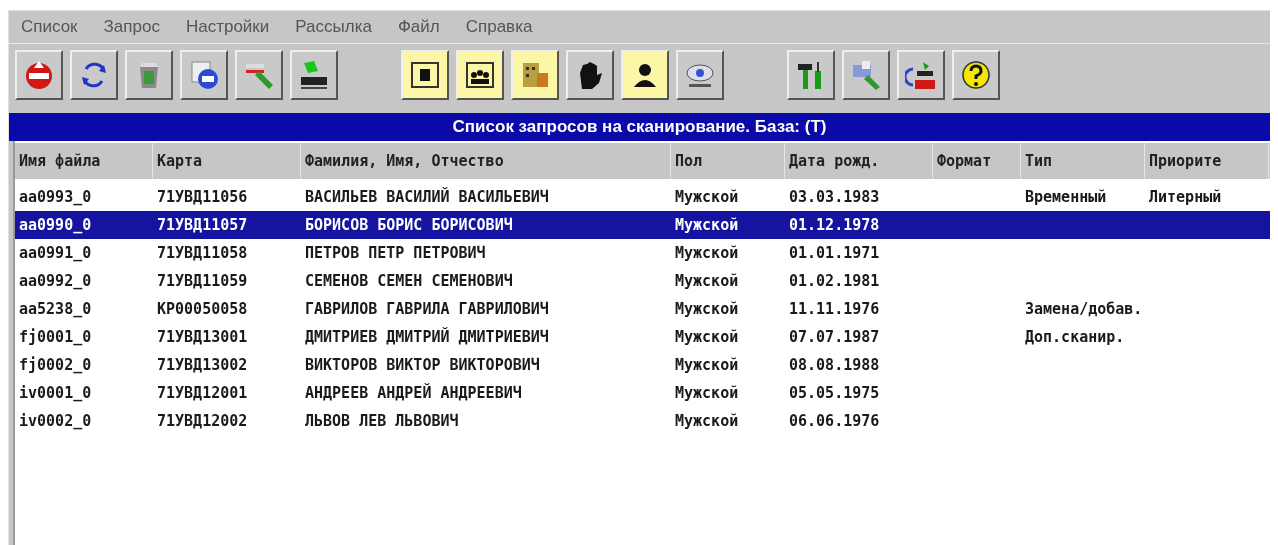  Describe the element at coordinates (382, 421) in the screenshot. I see `table-cell: ЛЬВОВ ЛЕВ ЛЬВОВИЧ` at that location.